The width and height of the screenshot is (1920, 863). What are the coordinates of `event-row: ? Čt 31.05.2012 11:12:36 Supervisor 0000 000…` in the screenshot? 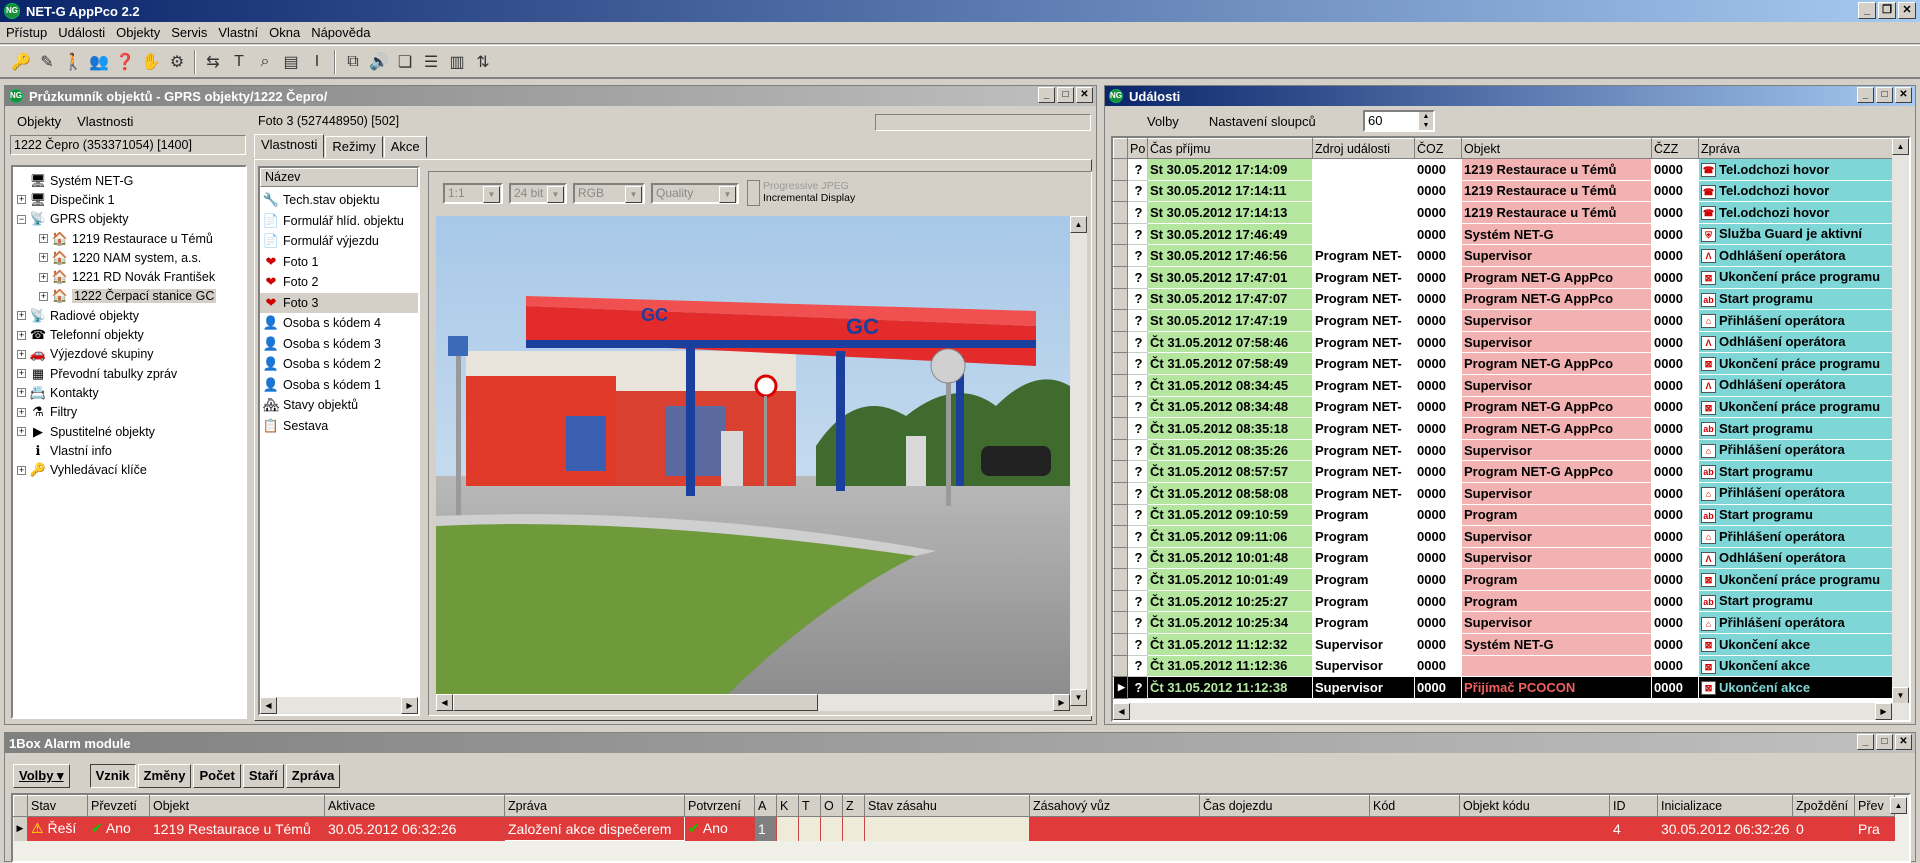 It's located at (1504, 666).